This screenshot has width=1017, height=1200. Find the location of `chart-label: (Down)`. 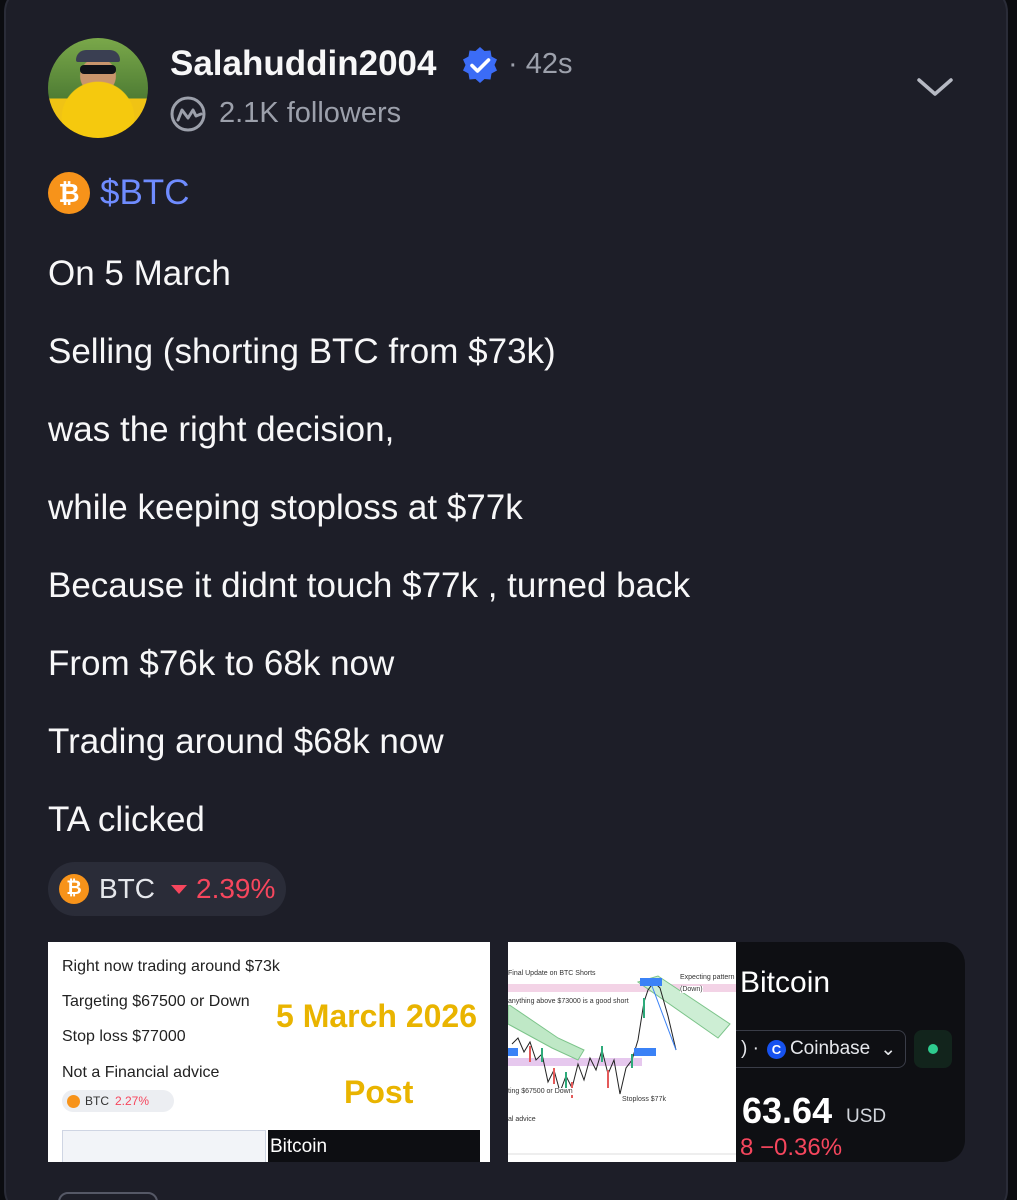

chart-label: (Down) is located at coordinates (691, 989).